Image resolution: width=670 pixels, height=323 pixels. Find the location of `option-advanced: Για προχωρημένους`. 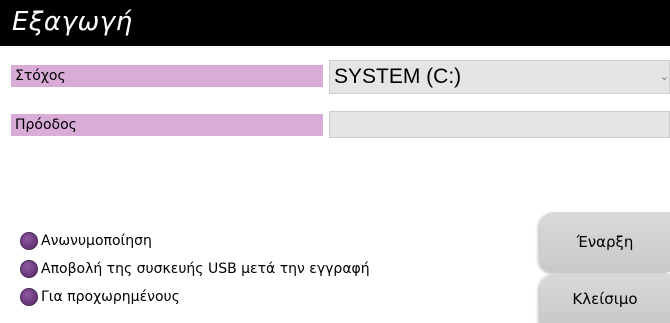

option-advanced: Για προχωρημένους is located at coordinates (100, 297).